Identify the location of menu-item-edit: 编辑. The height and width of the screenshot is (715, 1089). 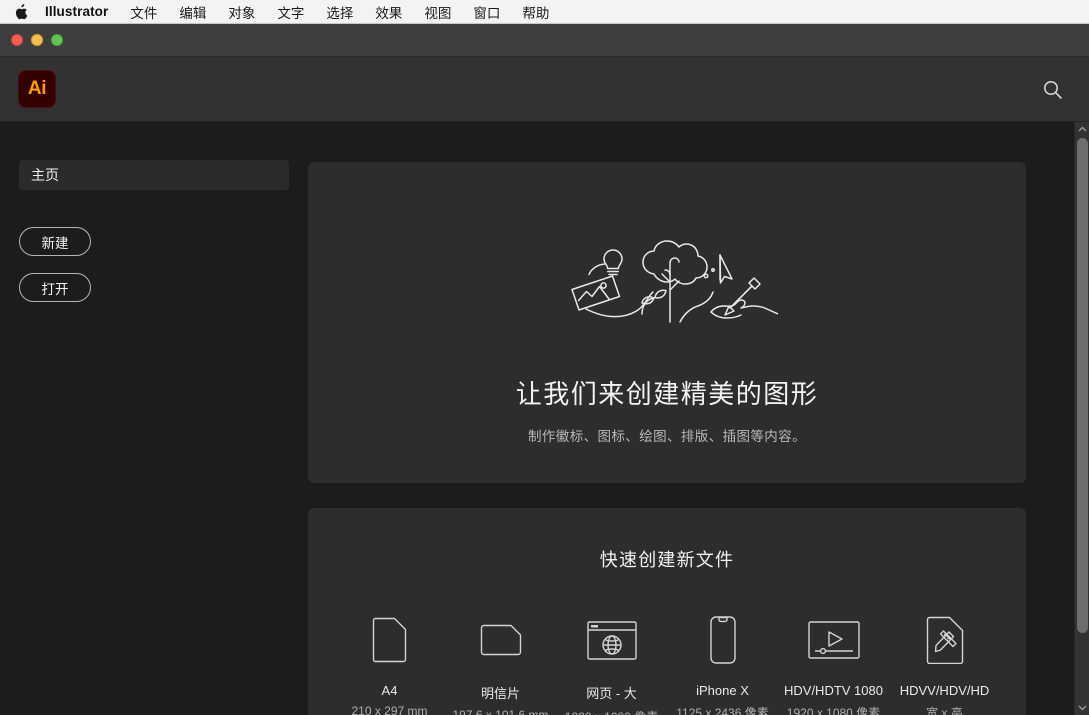
(192, 12).